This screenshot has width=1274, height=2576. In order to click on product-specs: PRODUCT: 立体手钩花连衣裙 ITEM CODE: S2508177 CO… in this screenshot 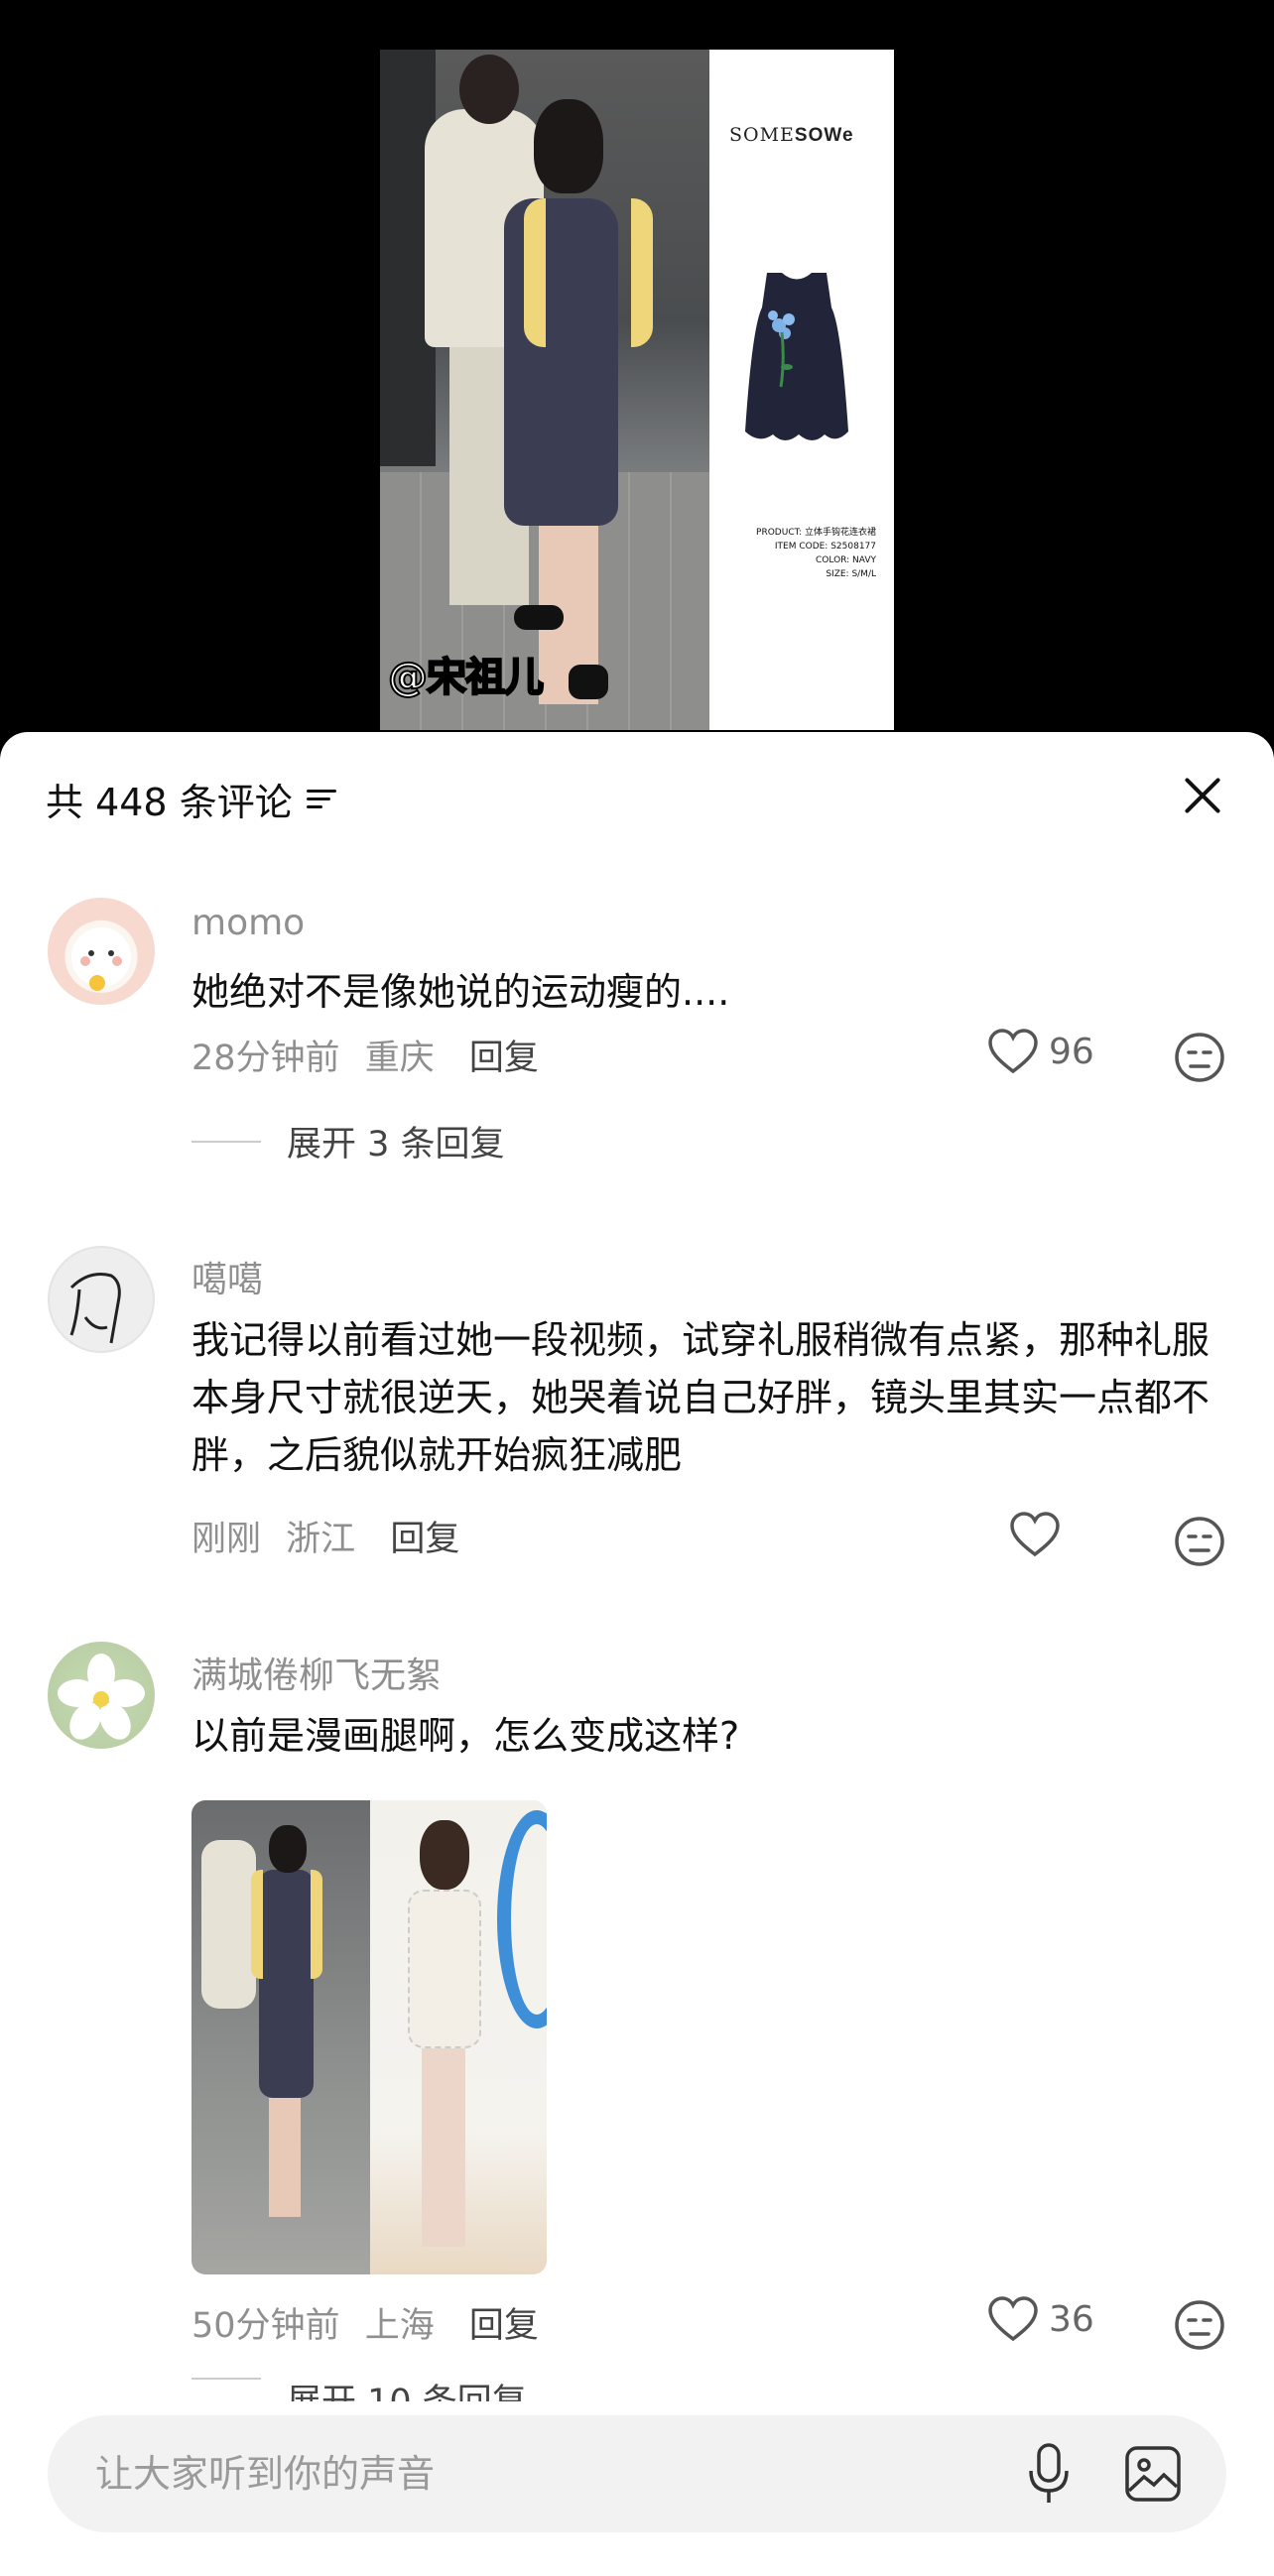, I will do `click(816, 553)`.